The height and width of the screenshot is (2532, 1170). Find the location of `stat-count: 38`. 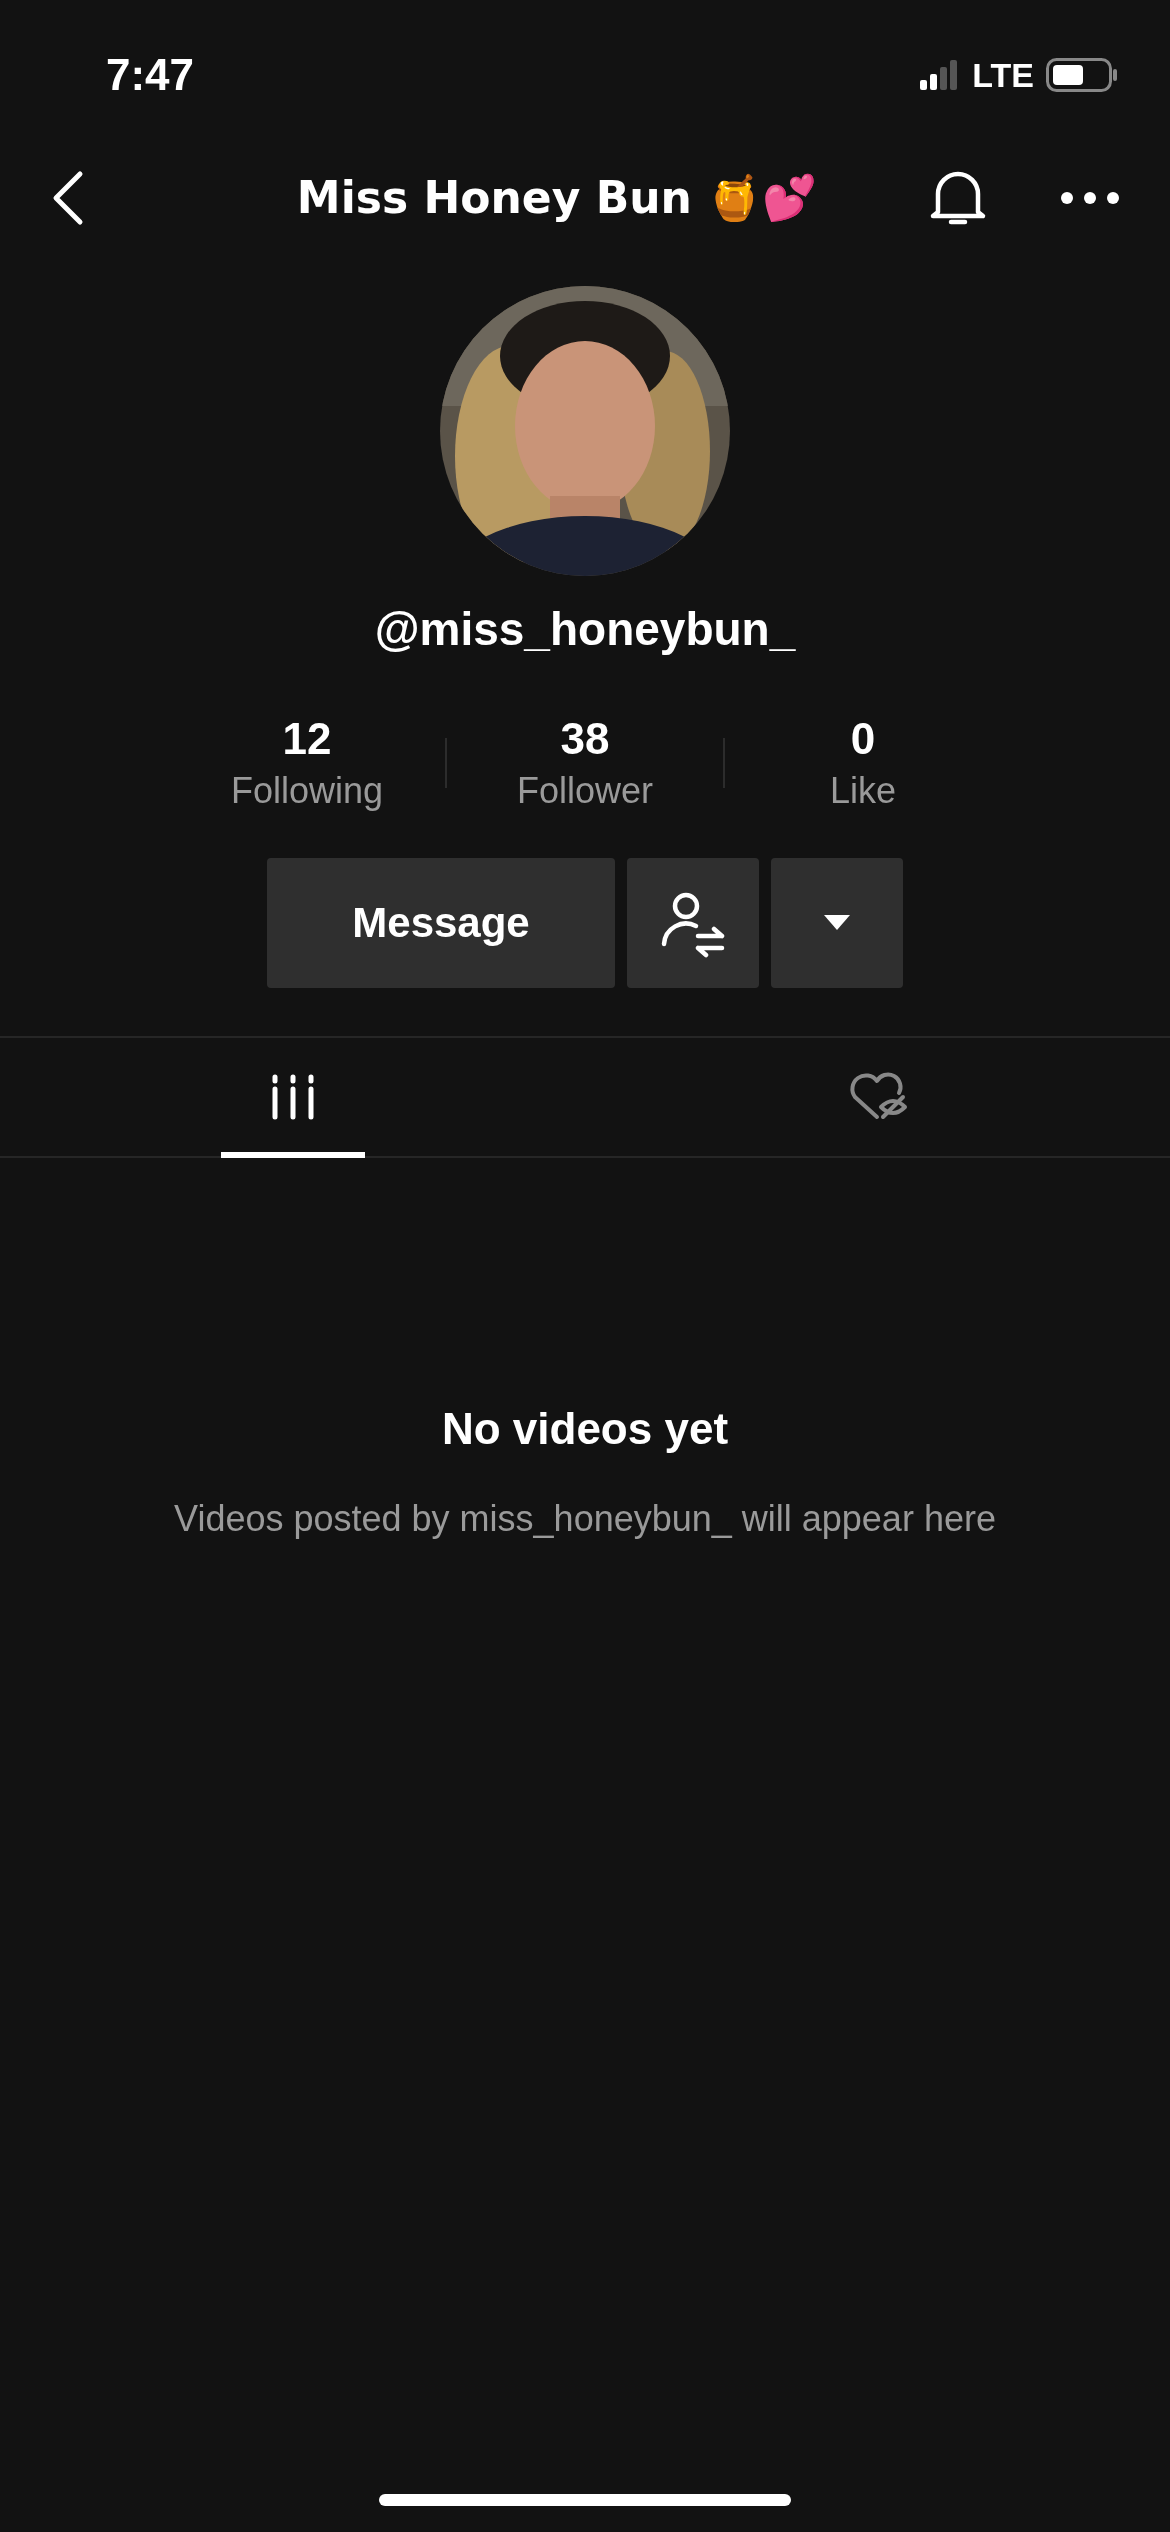

stat-count: 38 is located at coordinates (585, 739).